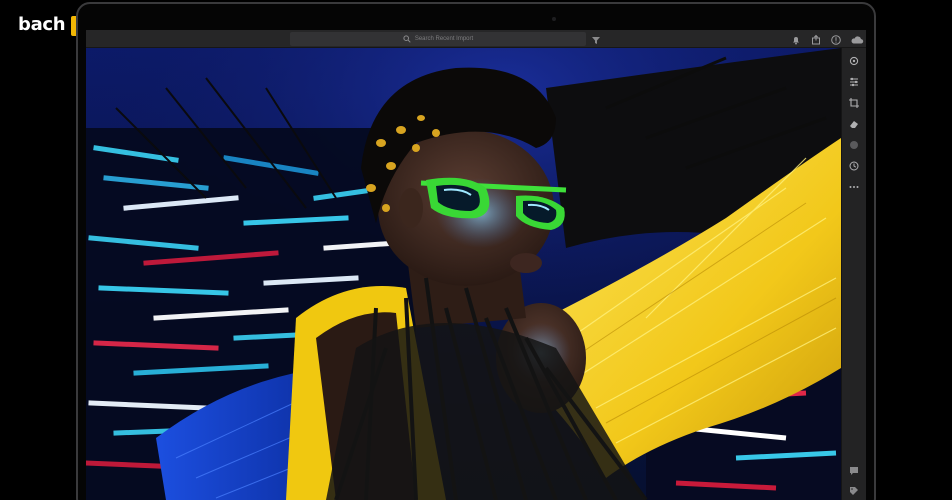 The image size is (952, 500). What do you see at coordinates (854, 81) in the screenshot?
I see `sliders-icon` at bounding box center [854, 81].